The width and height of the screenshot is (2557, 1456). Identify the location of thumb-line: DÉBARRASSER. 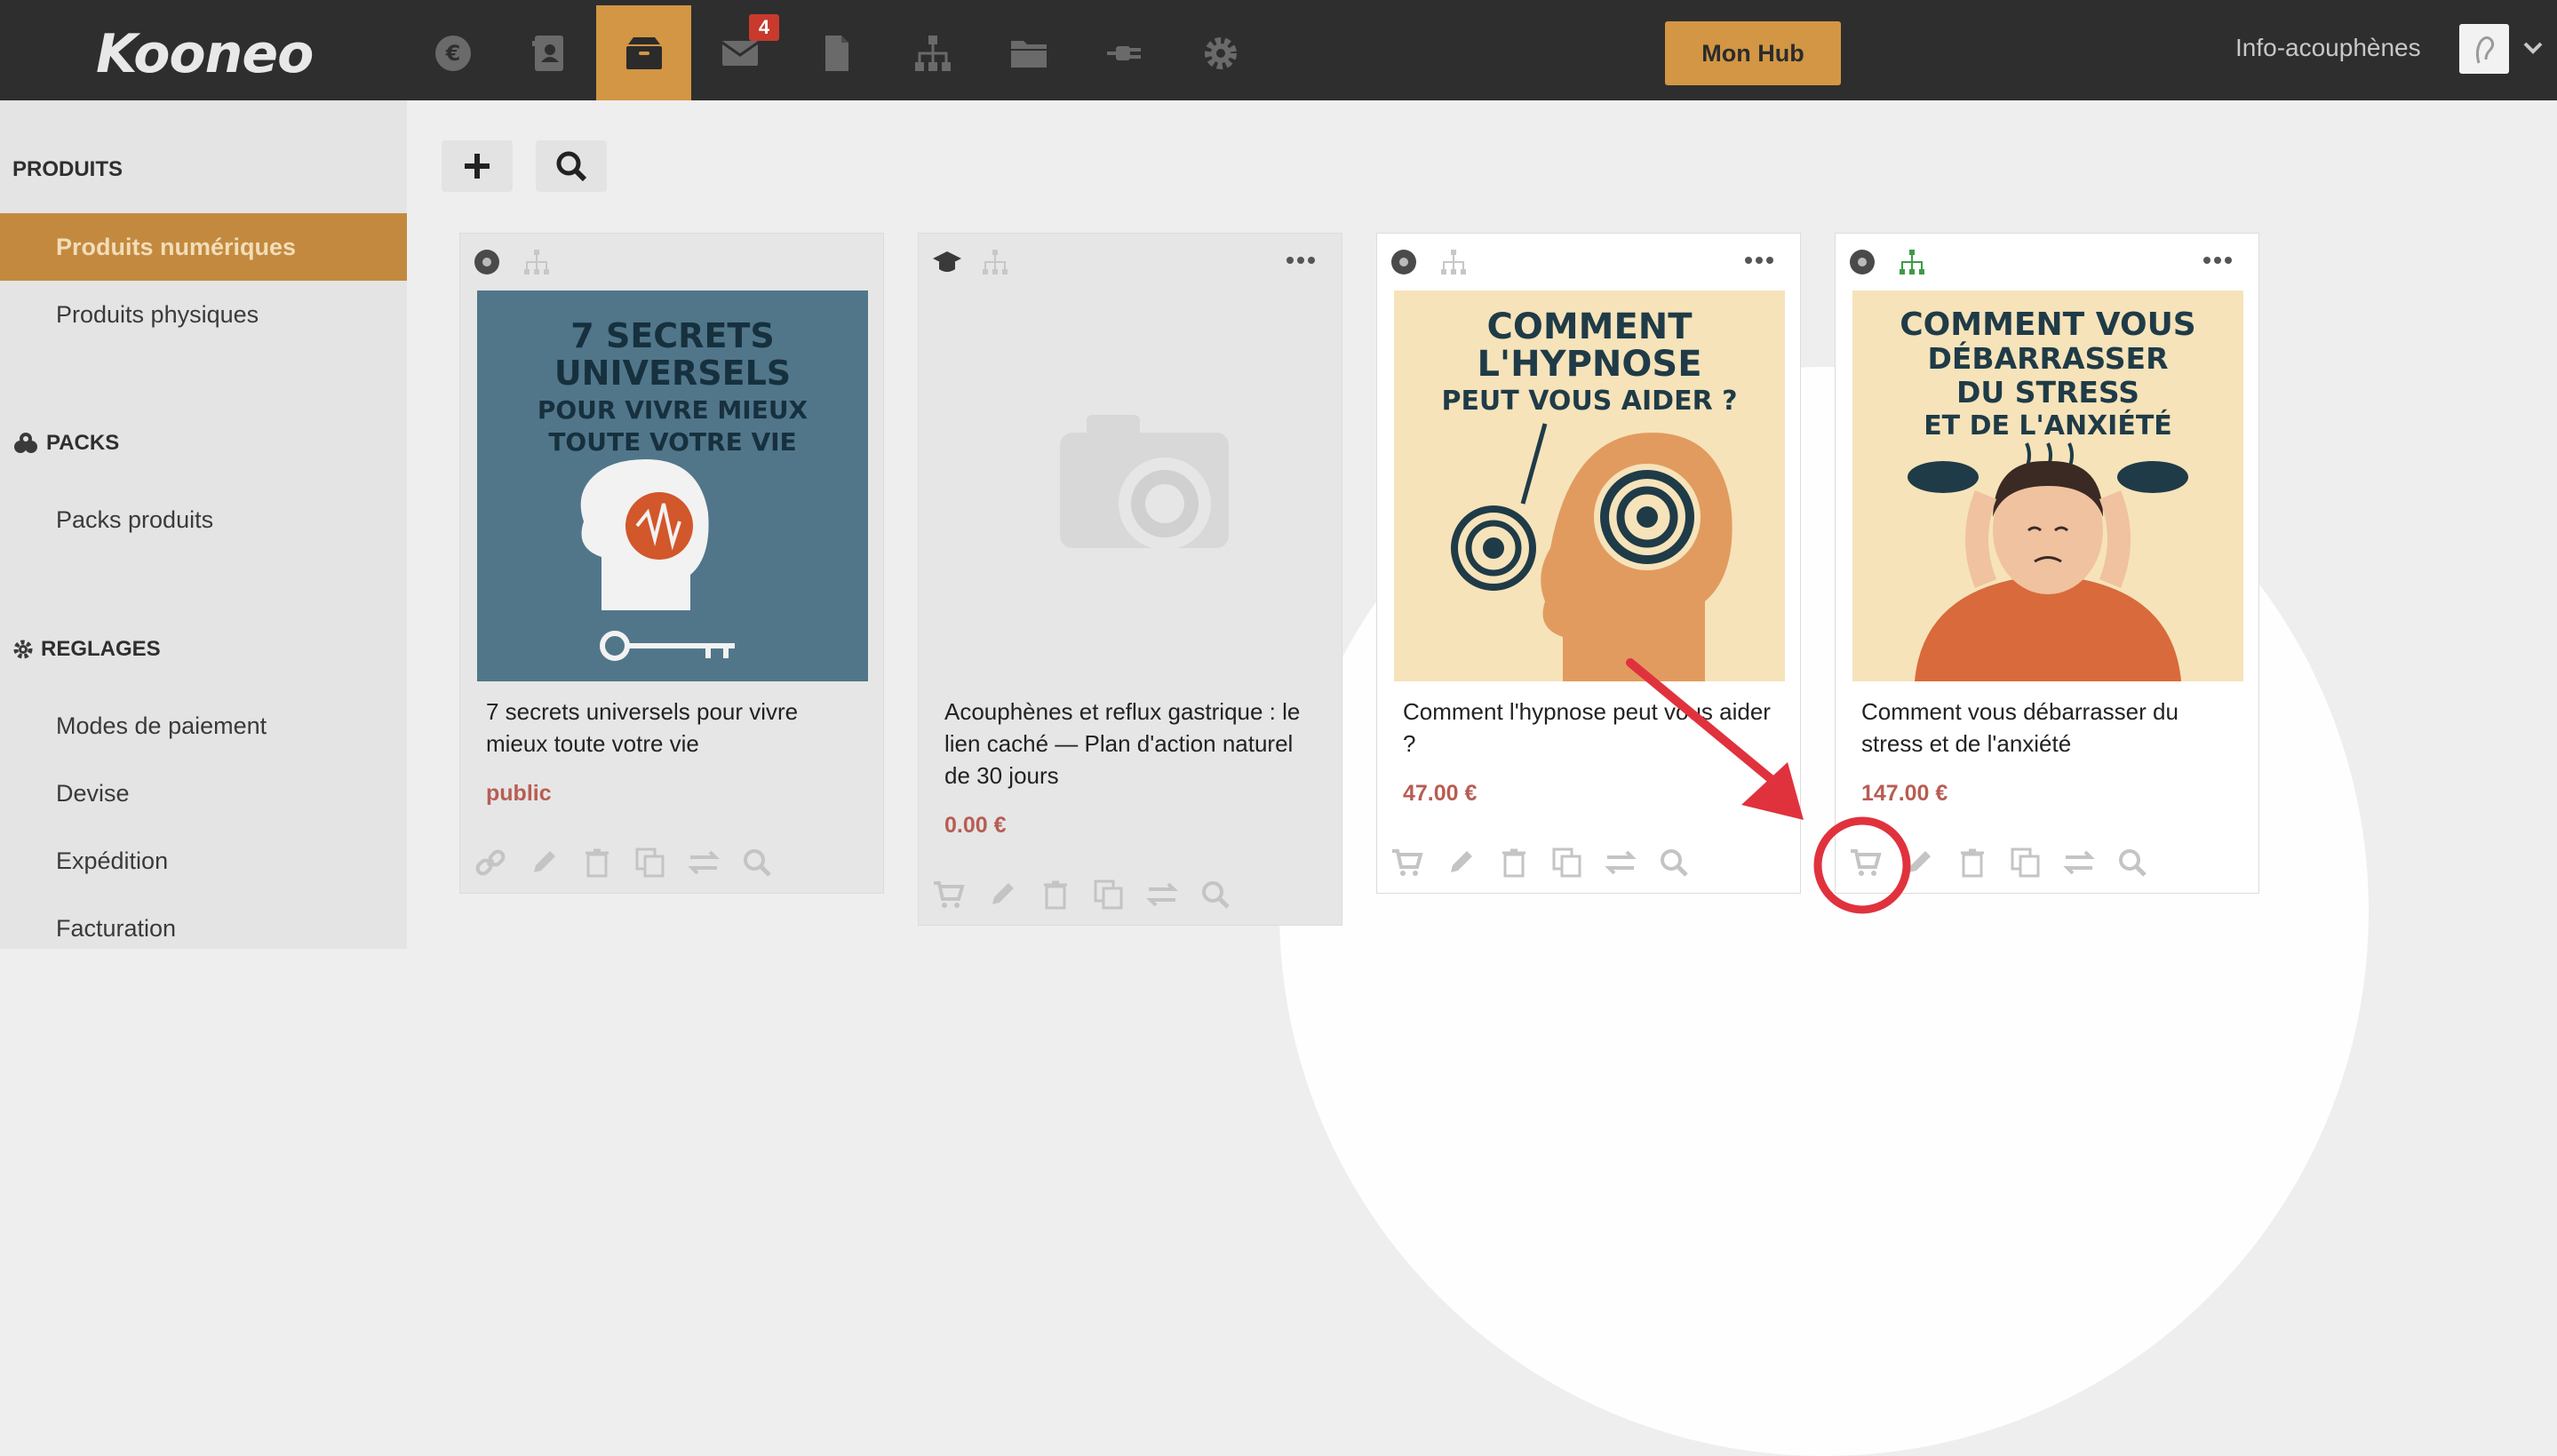
(2048, 358).